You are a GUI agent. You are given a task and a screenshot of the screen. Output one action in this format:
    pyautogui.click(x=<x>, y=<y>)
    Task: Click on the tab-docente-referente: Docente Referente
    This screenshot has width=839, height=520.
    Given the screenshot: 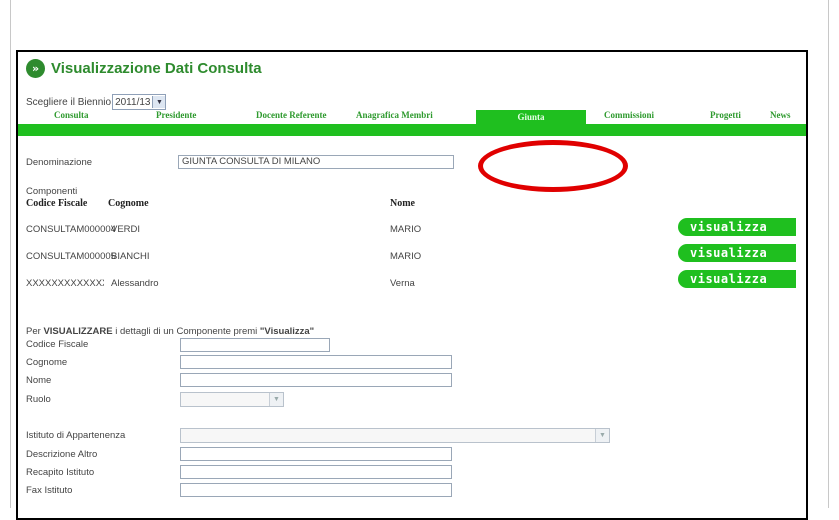 What is the action you would take?
    pyautogui.click(x=291, y=115)
    